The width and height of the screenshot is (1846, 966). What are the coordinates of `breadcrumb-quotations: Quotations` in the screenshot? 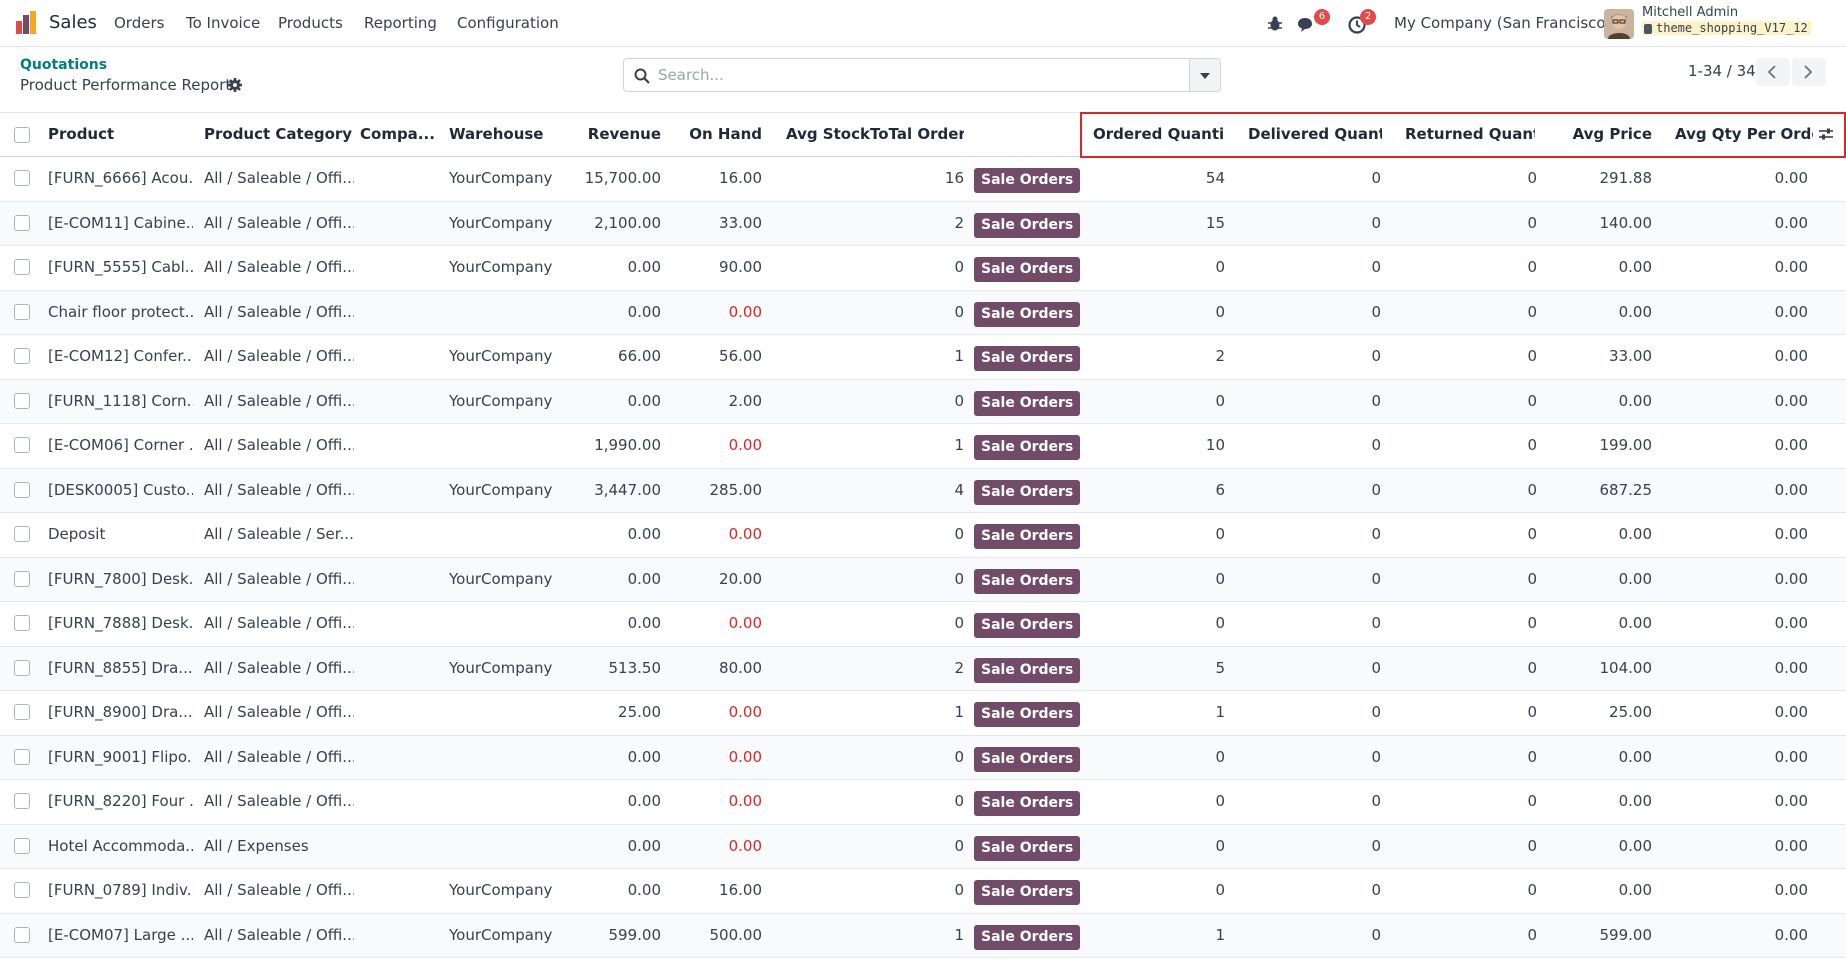 It's located at (63, 65).